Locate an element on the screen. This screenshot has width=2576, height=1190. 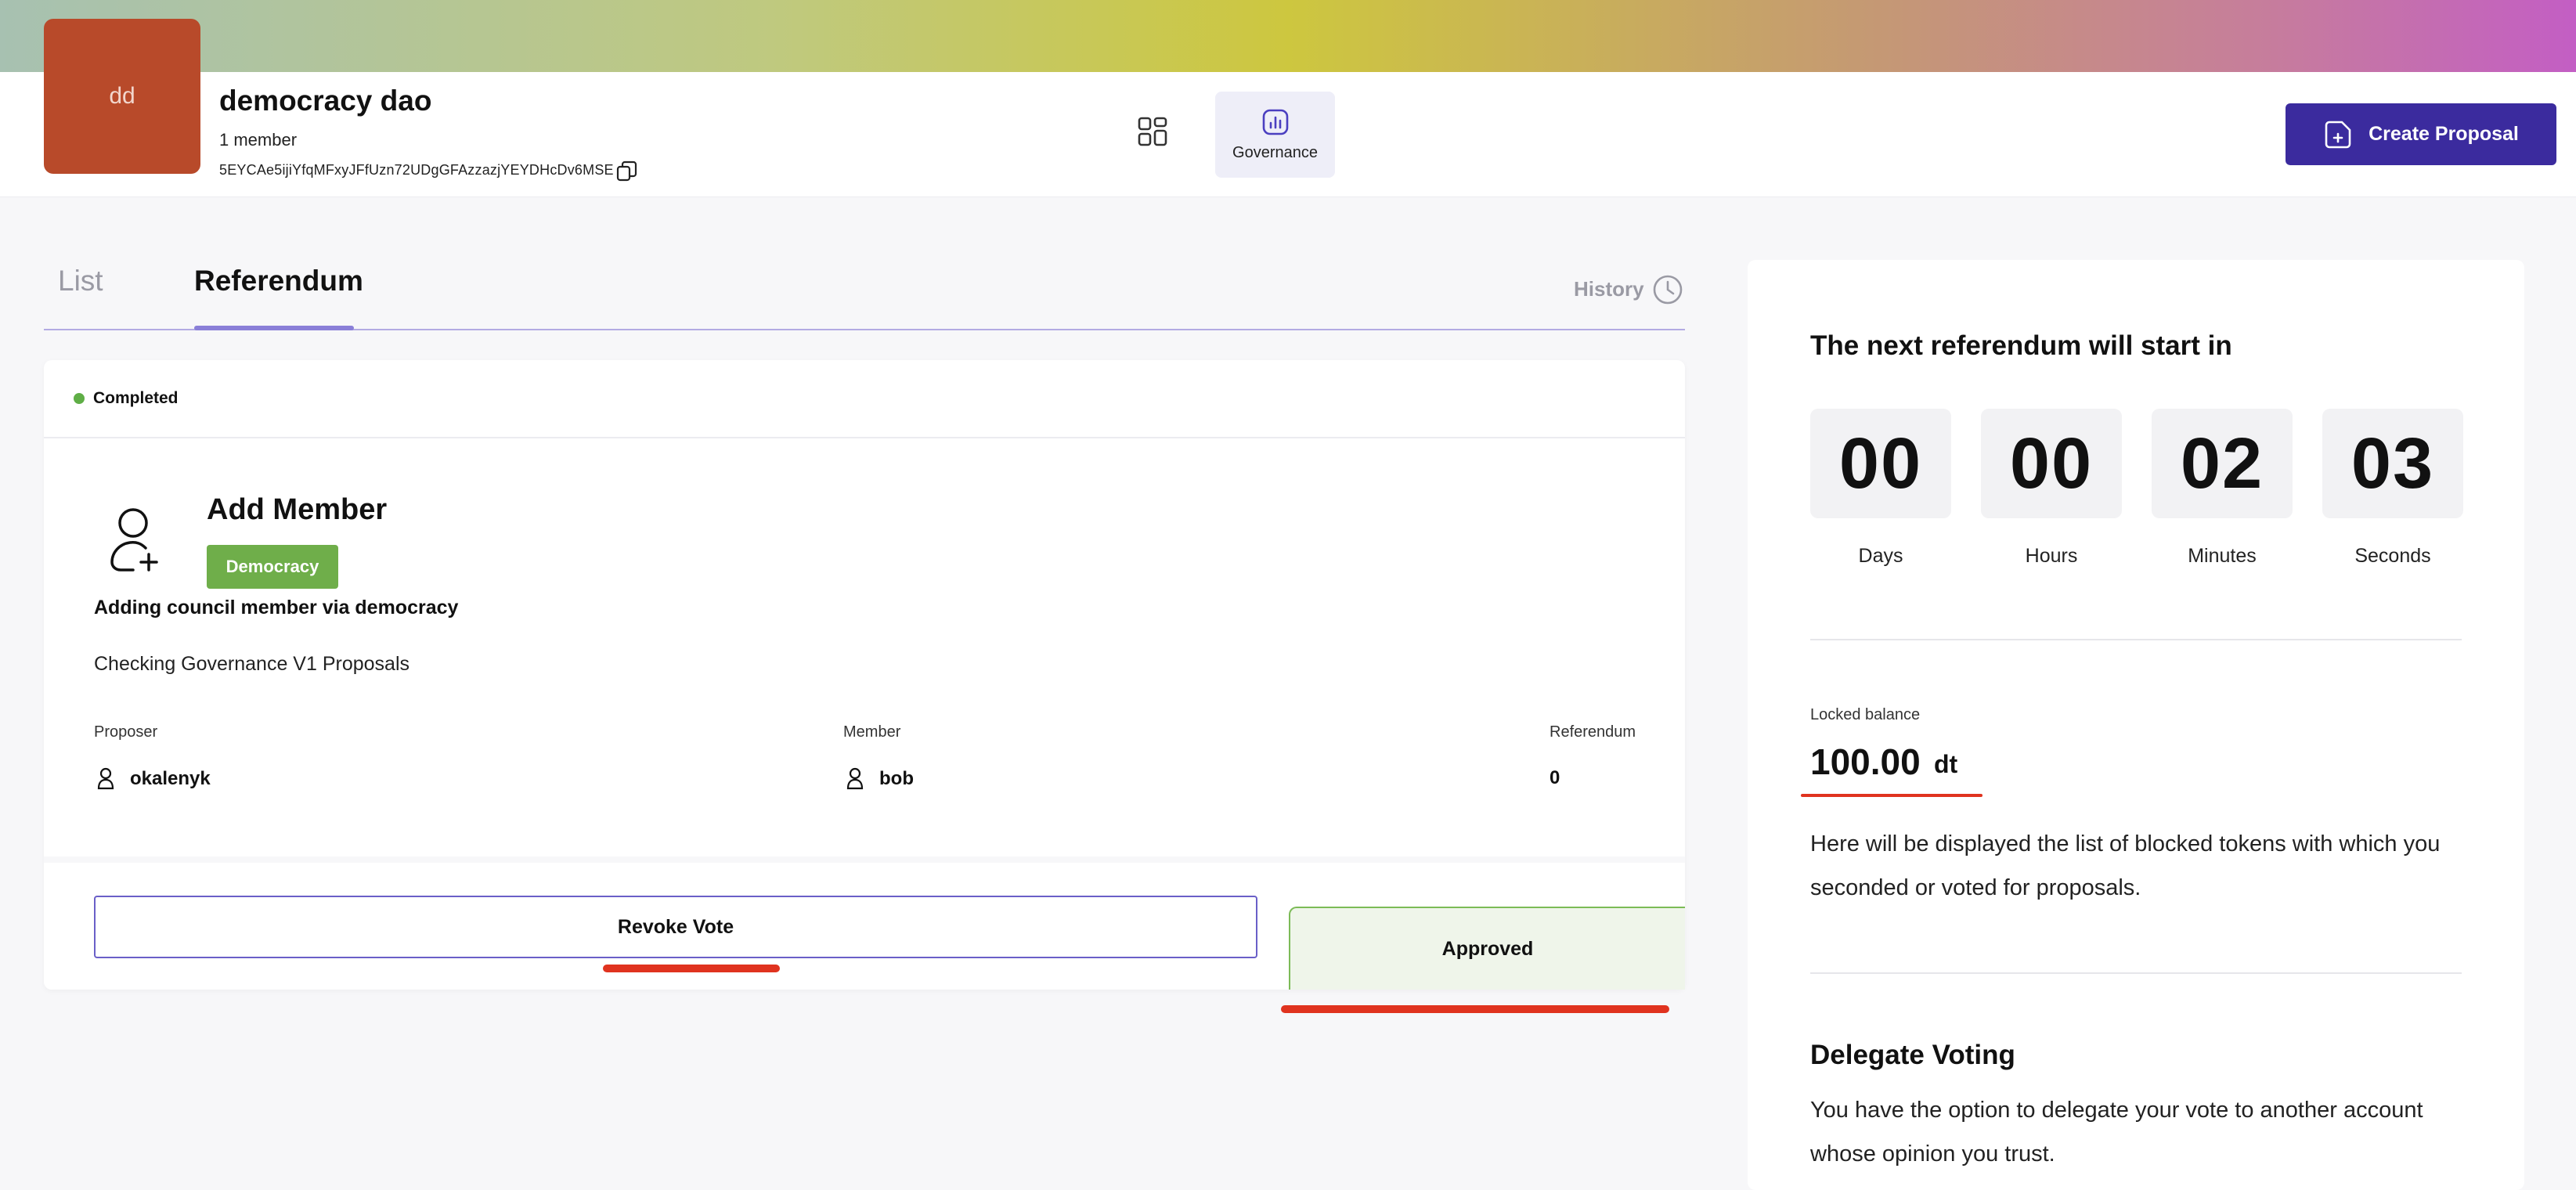
dashboard-nav-button is located at coordinates (1152, 131).